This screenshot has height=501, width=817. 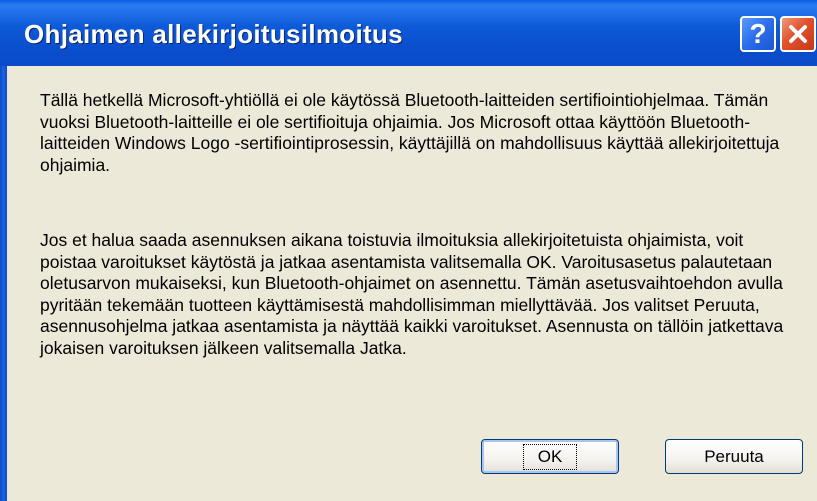 I want to click on ok-button-label: OK, so click(x=550, y=456).